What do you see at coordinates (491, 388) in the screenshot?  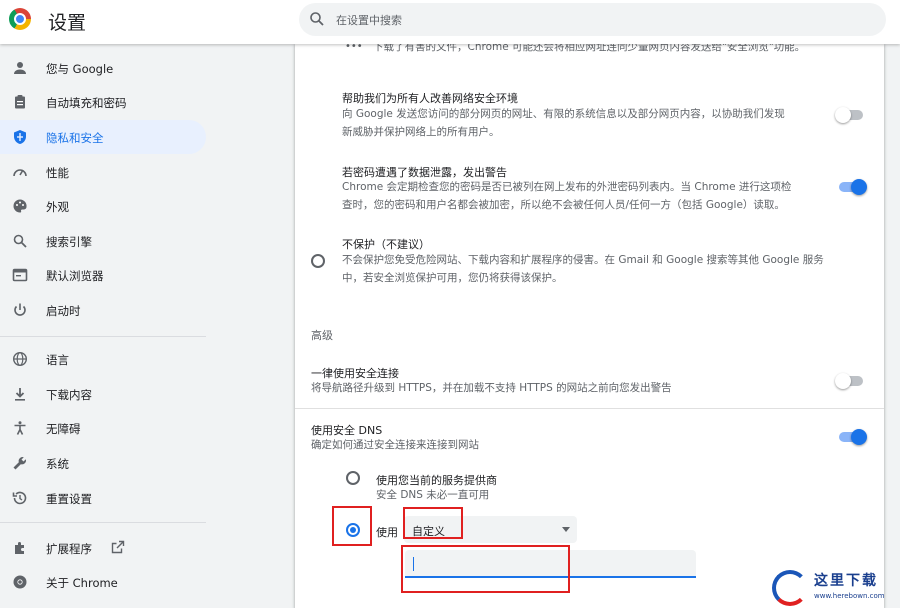 I see `always-secure-desc: 将导航路径升级到 HTTPS，并在加载不支持 HTTPS 的网站之前向您发出警告` at bounding box center [491, 388].